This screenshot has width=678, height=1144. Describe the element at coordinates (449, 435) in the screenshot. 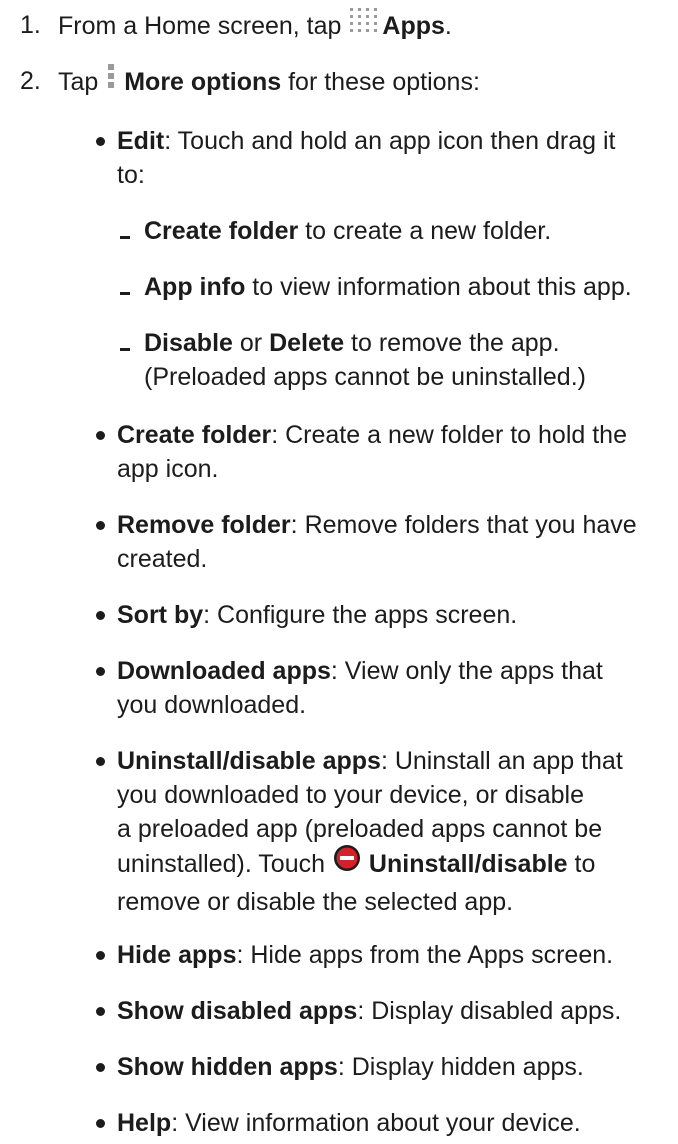

I see `option-desc: : Create a new folder to hold the` at that location.